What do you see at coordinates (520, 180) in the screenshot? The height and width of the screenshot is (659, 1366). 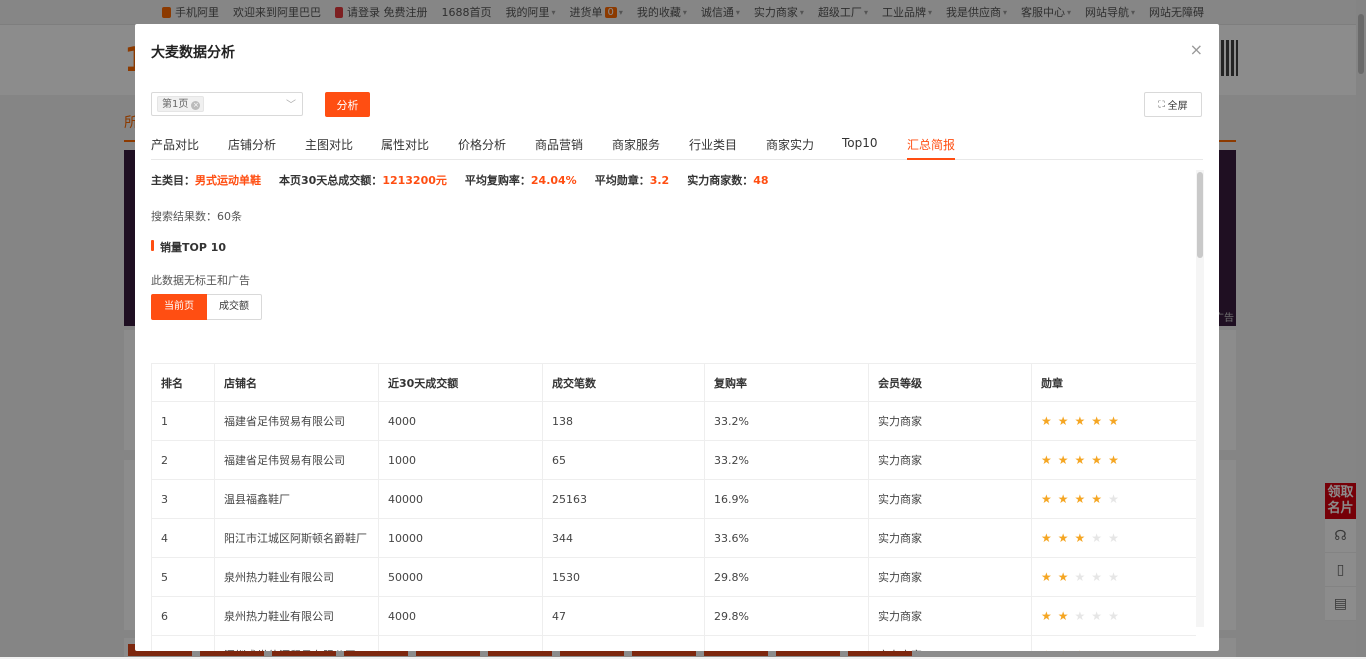 I see `avg-repurchase: 平均复购率：24.04%` at bounding box center [520, 180].